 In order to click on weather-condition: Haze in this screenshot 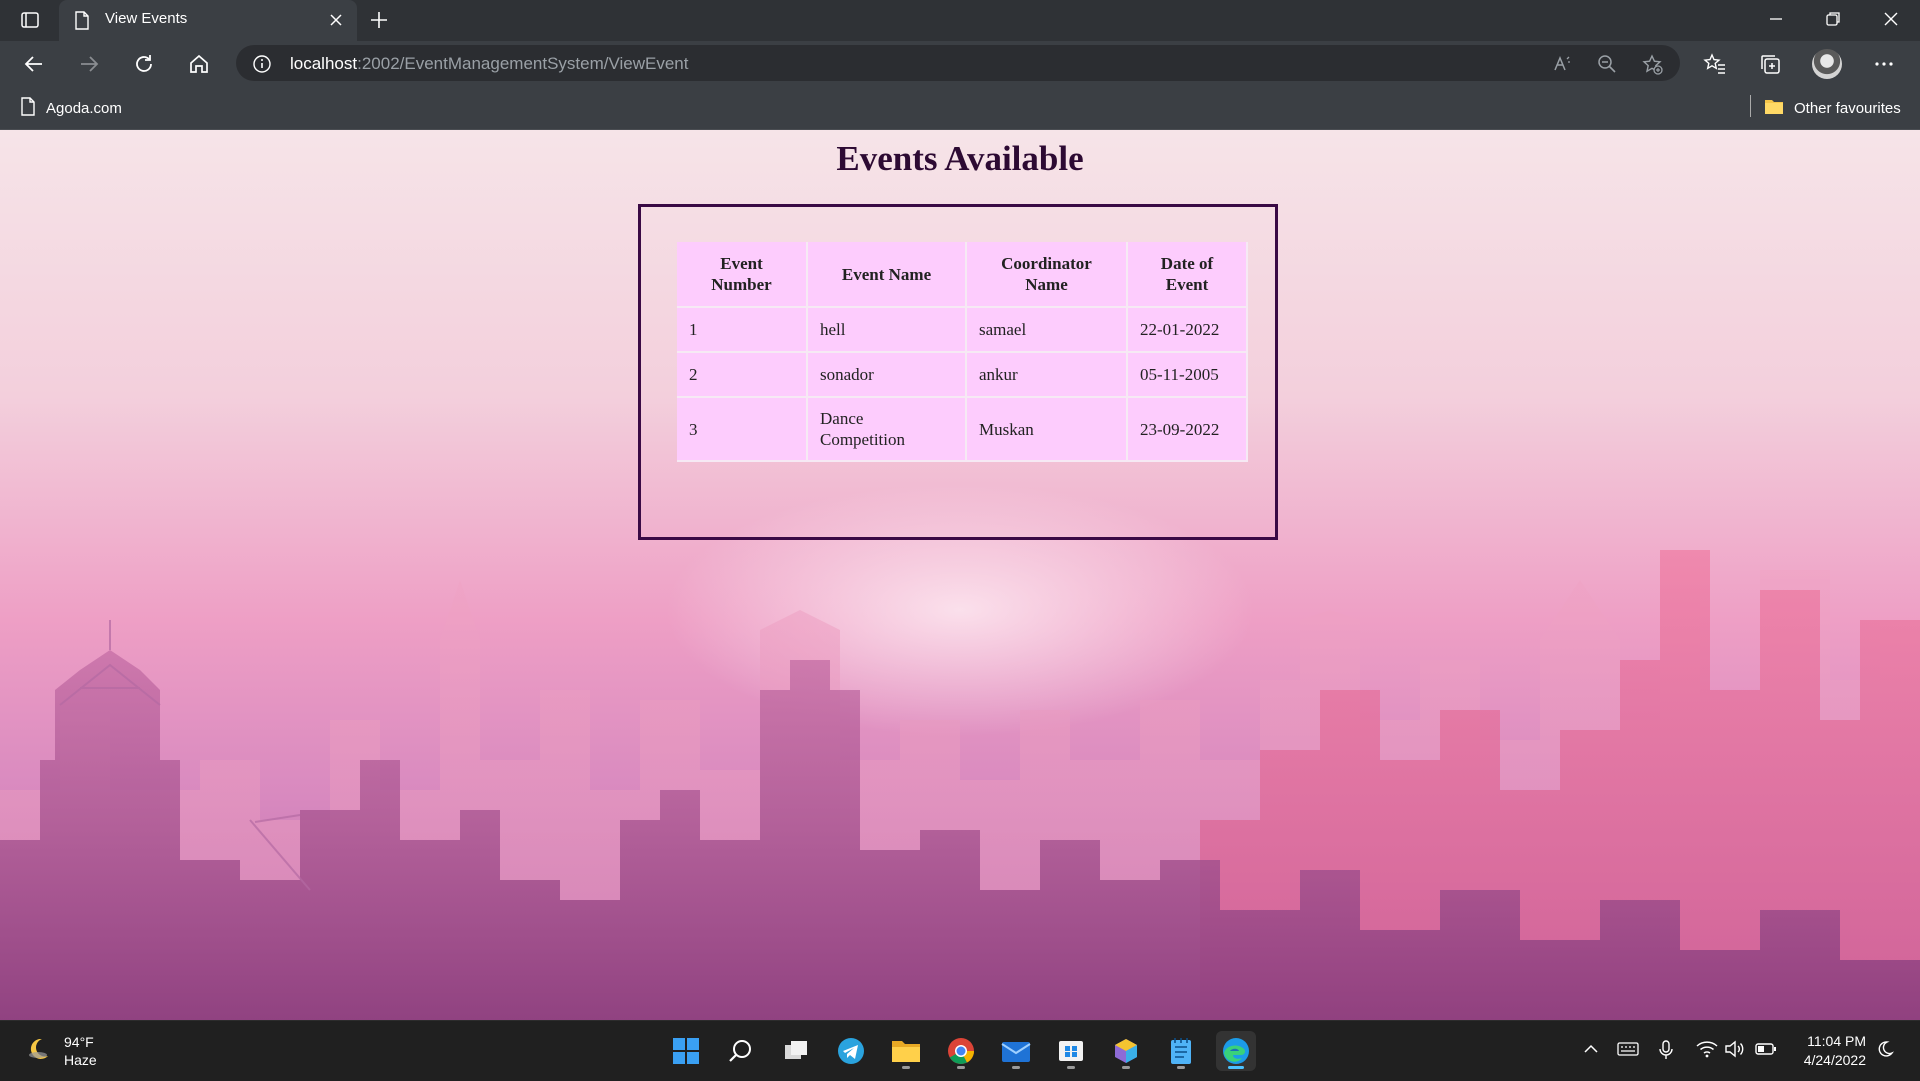, I will do `click(80, 1060)`.